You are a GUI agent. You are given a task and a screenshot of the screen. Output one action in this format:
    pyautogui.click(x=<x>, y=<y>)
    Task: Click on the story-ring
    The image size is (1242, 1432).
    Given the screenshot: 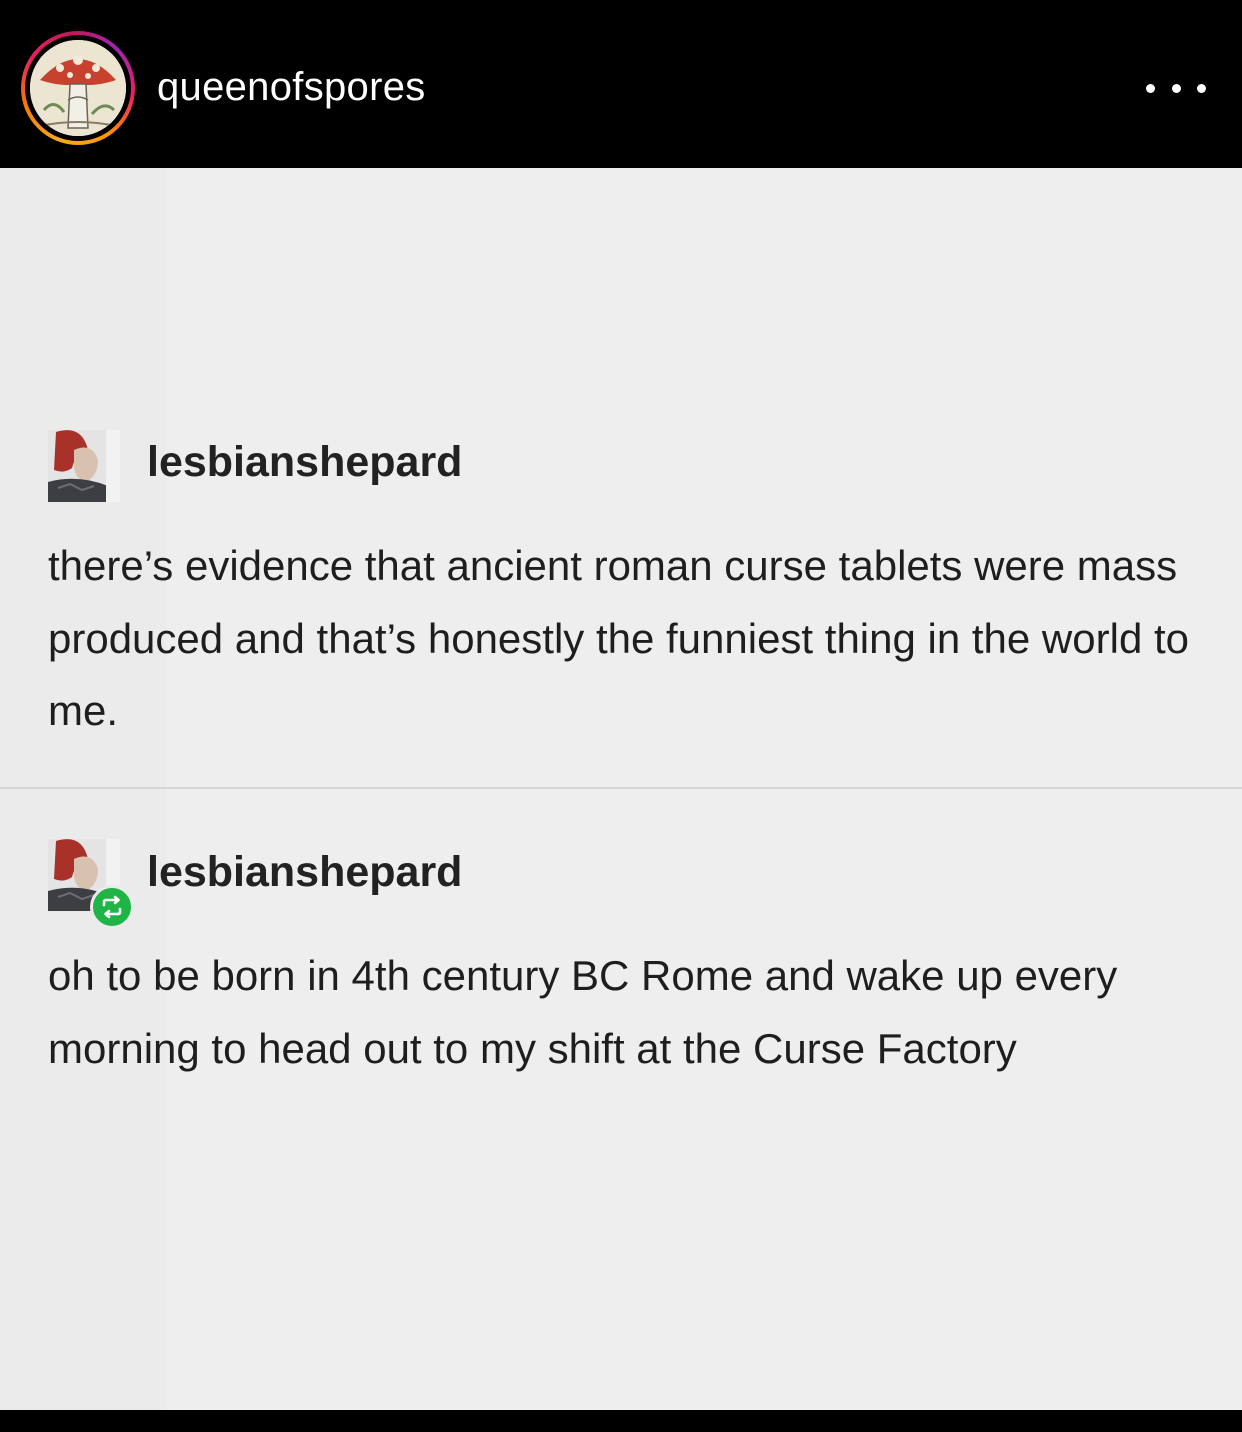 What is the action you would take?
    pyautogui.click(x=78, y=88)
    